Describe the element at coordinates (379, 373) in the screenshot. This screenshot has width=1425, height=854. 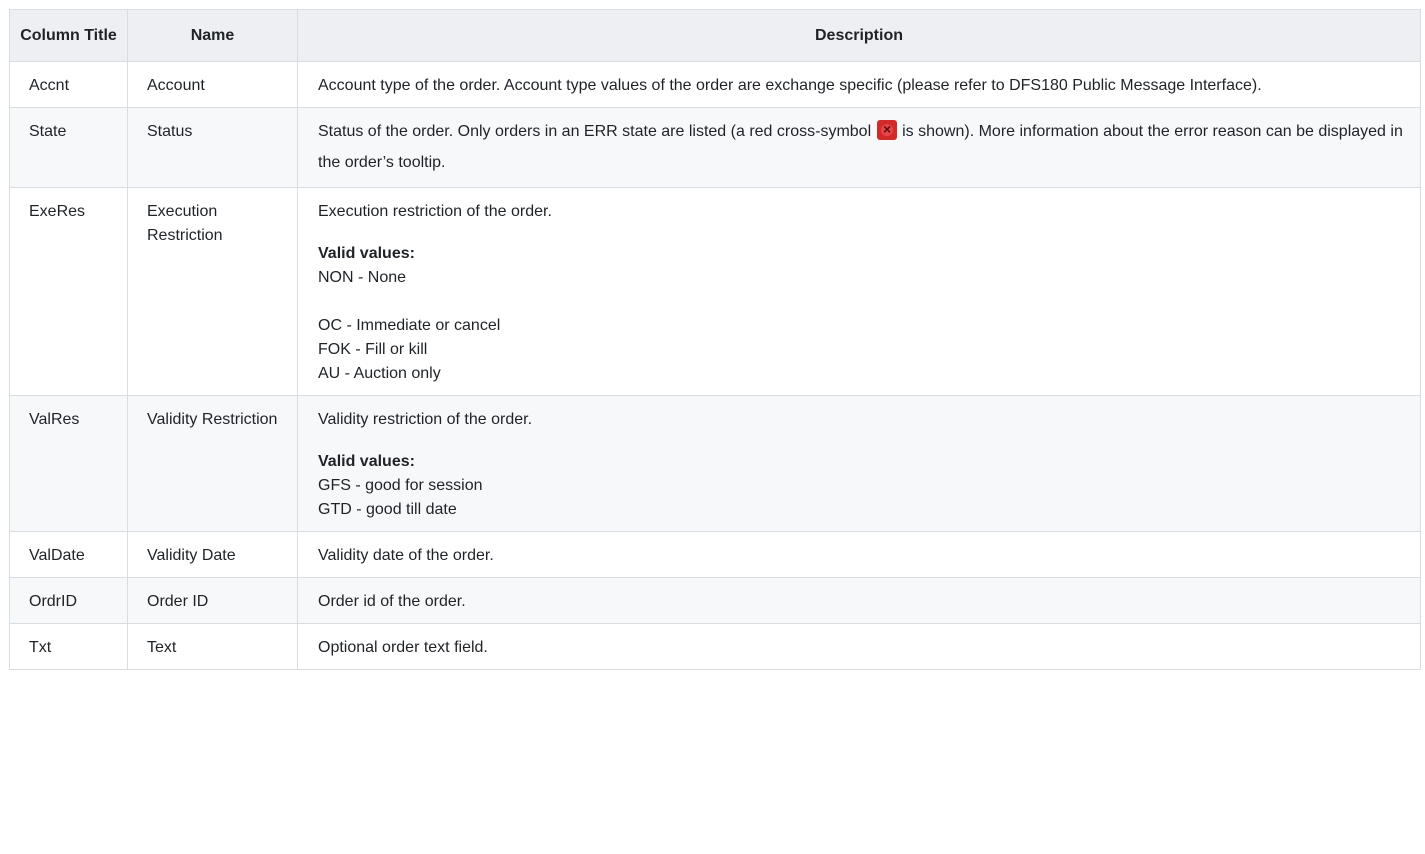
I see `valid-value-item: AU - Auction only` at that location.